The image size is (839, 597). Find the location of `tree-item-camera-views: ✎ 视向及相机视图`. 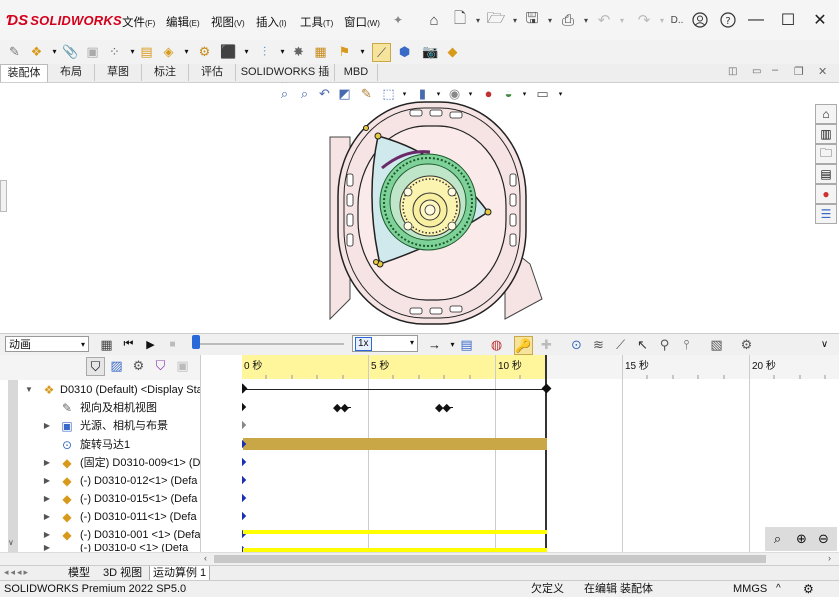

tree-item-camera-views: ✎ 视向及相机视图 is located at coordinates (100, 408).